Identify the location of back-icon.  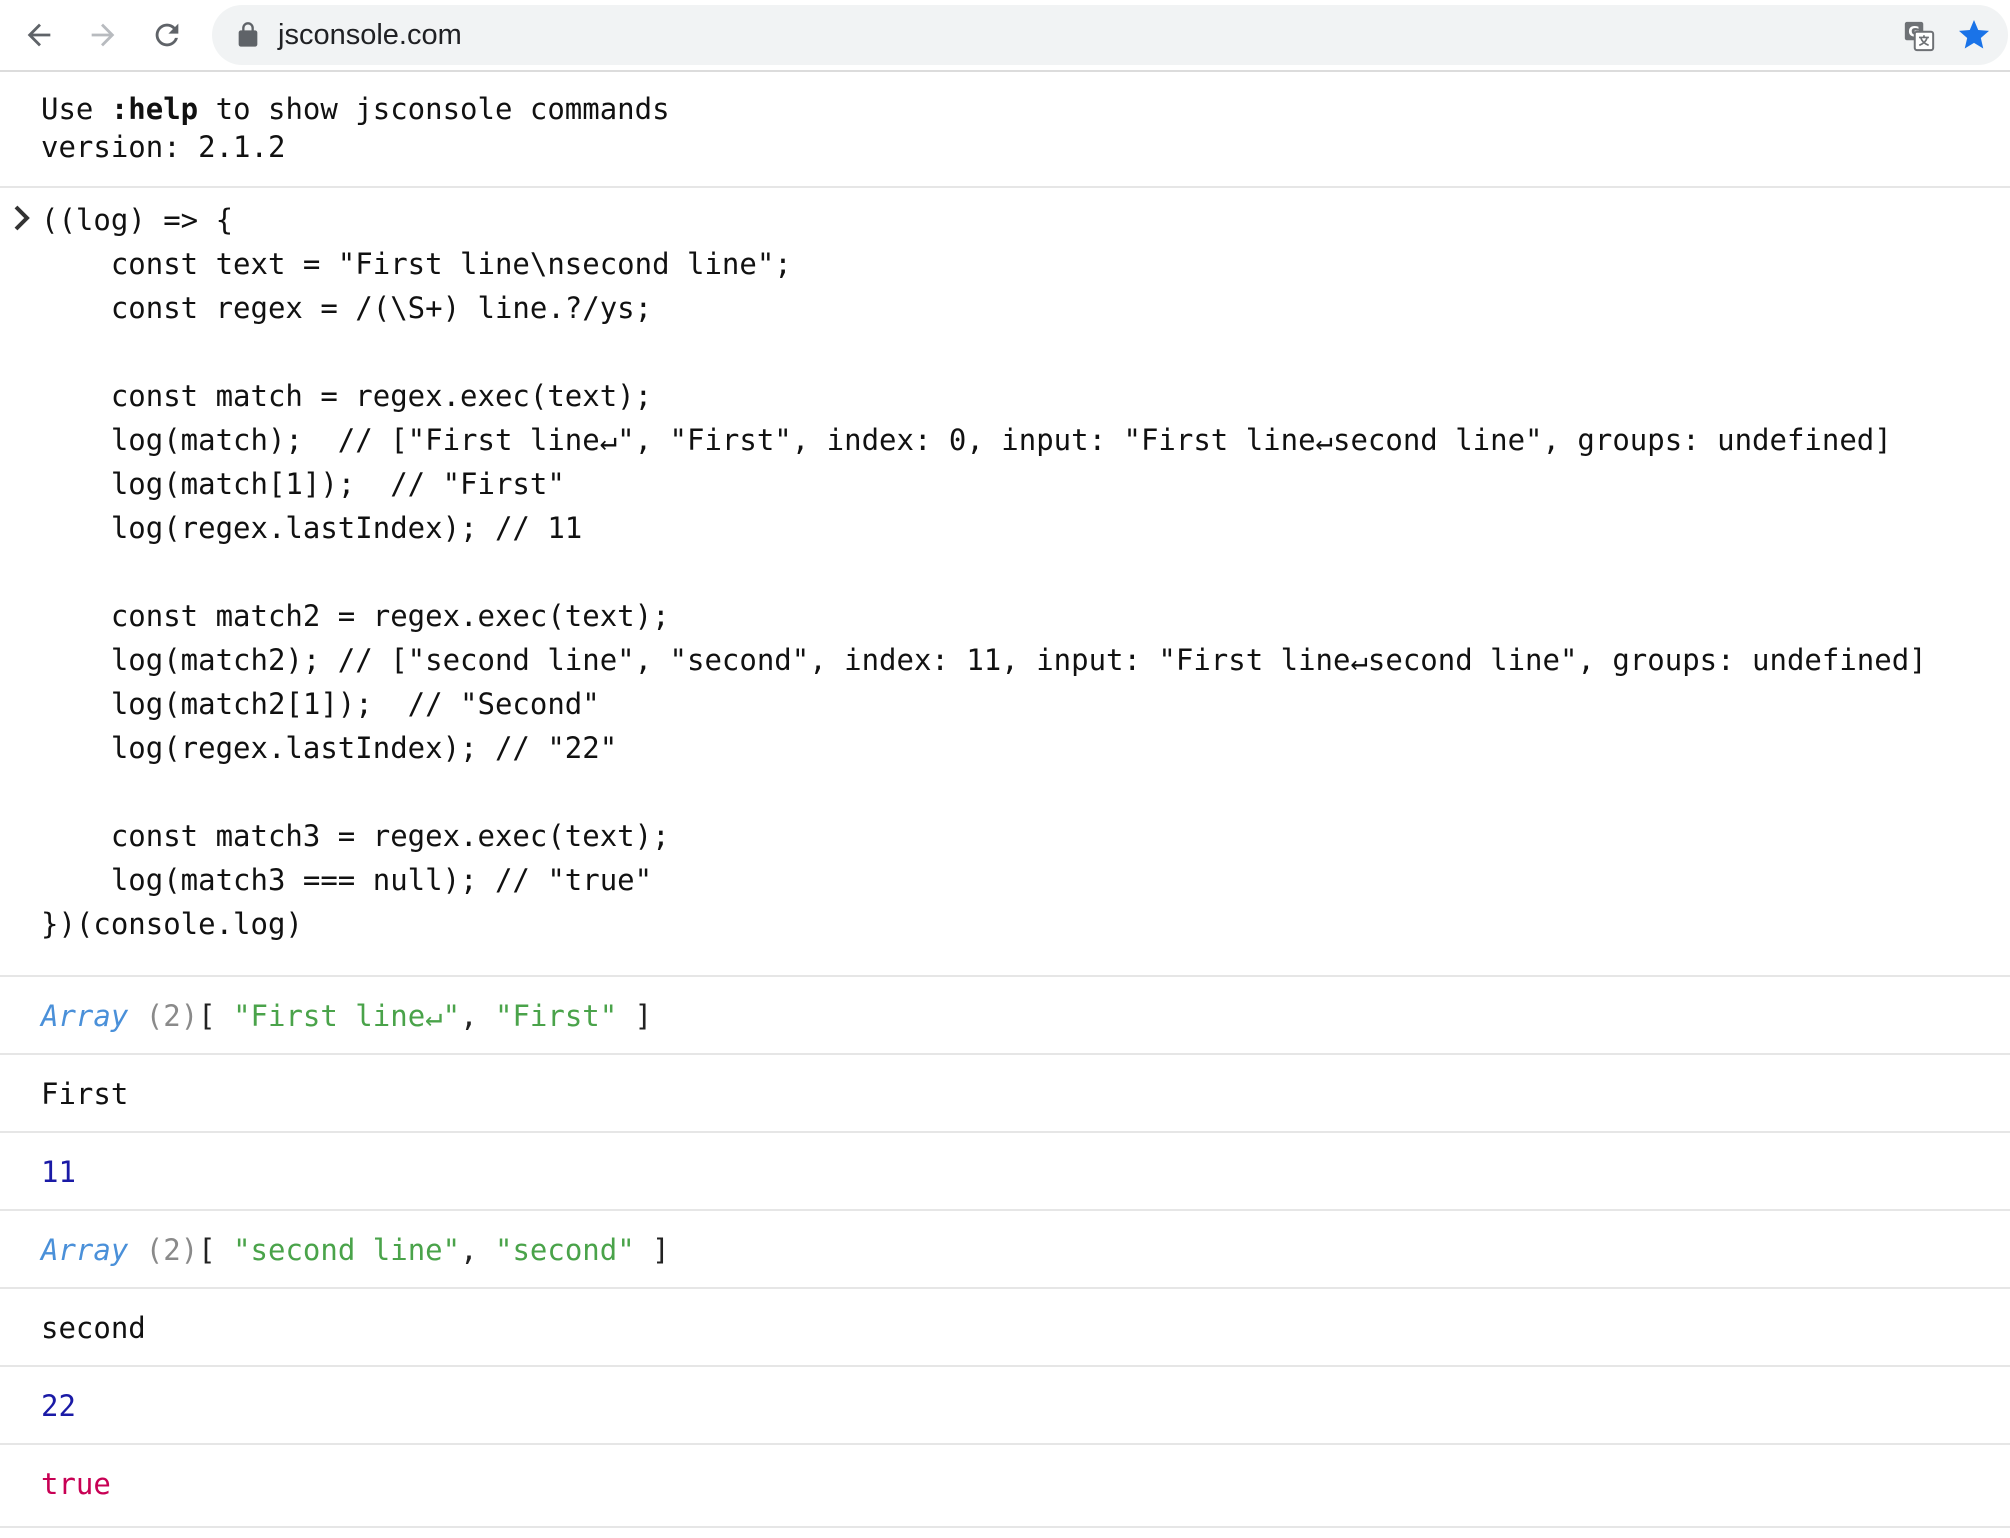
(39, 35).